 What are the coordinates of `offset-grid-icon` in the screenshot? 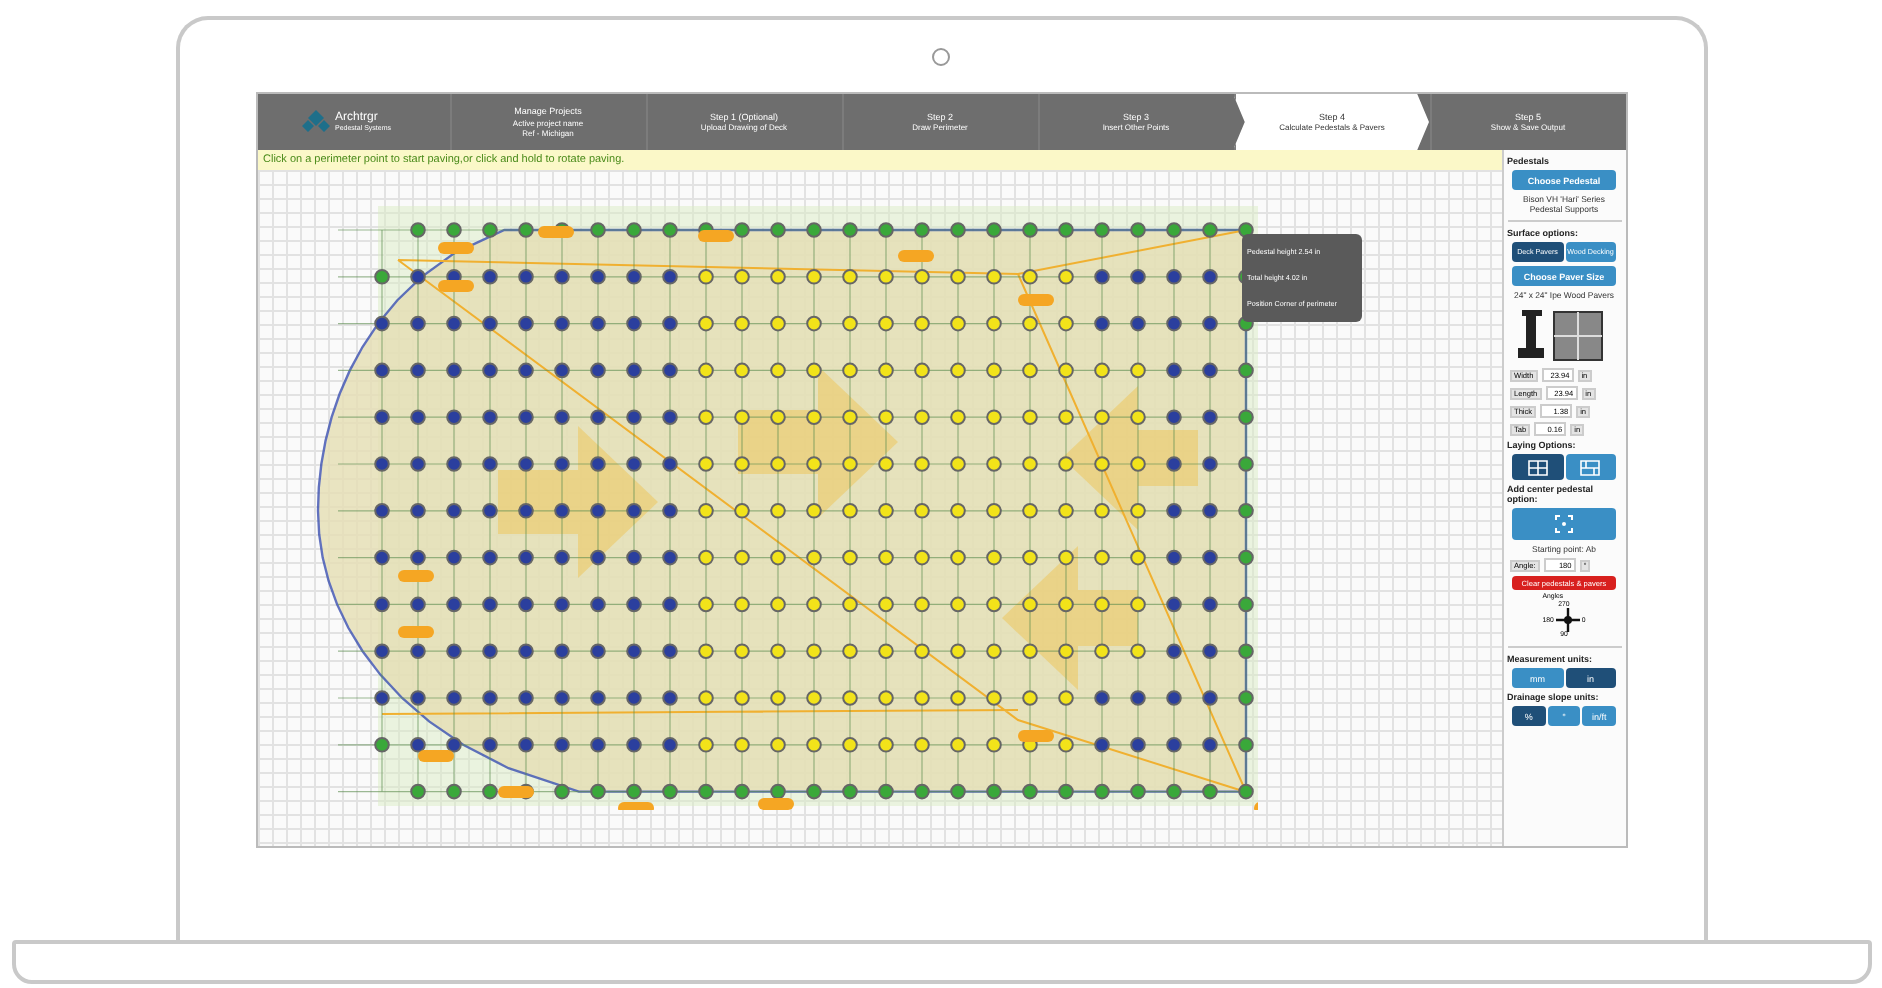 It's located at (1590, 467).